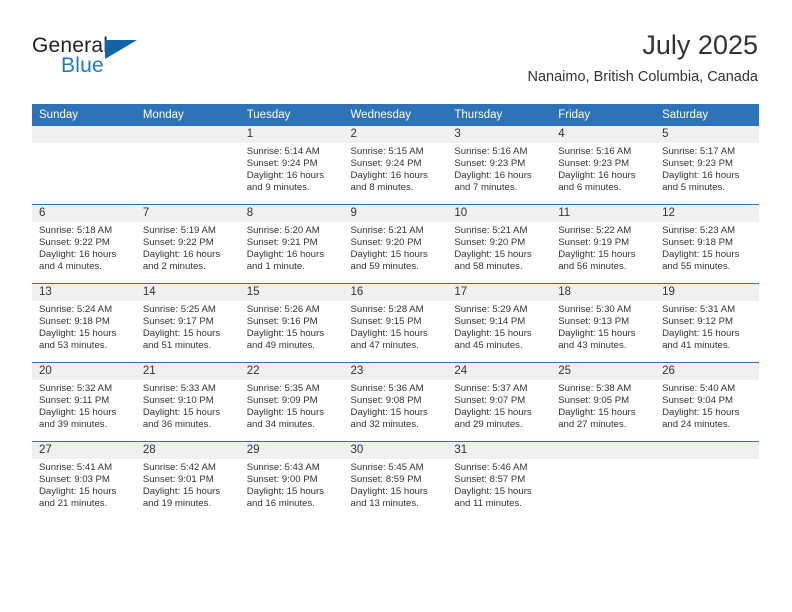  I want to click on sunrise-text: Sunrise: 5:19 AM, so click(179, 230).